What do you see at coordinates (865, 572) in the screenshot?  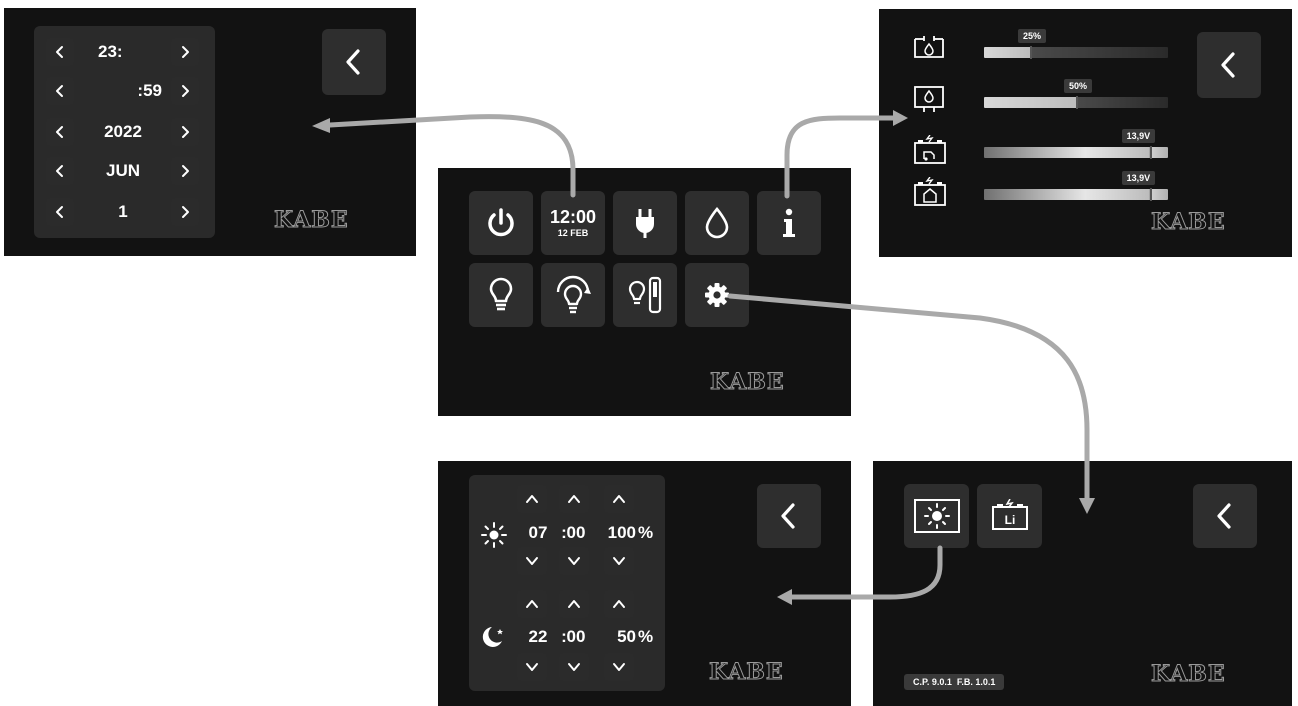 I see `connector-brightness-to-brightnessscreen` at bounding box center [865, 572].